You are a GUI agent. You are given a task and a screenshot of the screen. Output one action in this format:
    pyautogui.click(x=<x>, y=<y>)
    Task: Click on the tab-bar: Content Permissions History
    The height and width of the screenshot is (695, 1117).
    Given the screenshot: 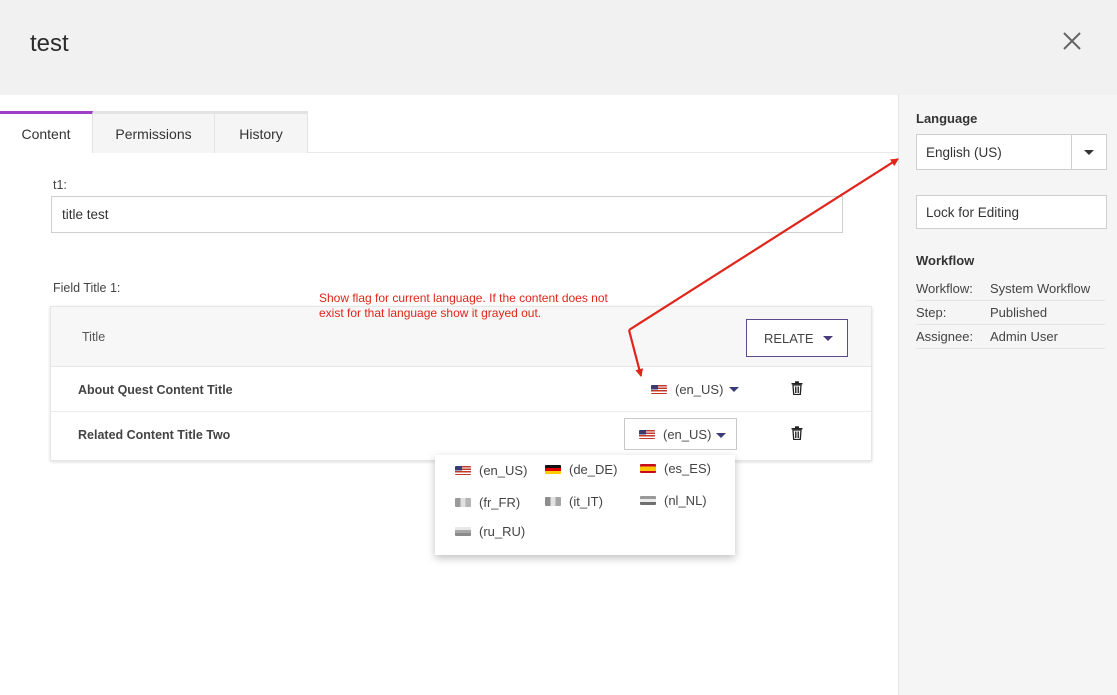 What is the action you would take?
    pyautogui.click(x=154, y=132)
    